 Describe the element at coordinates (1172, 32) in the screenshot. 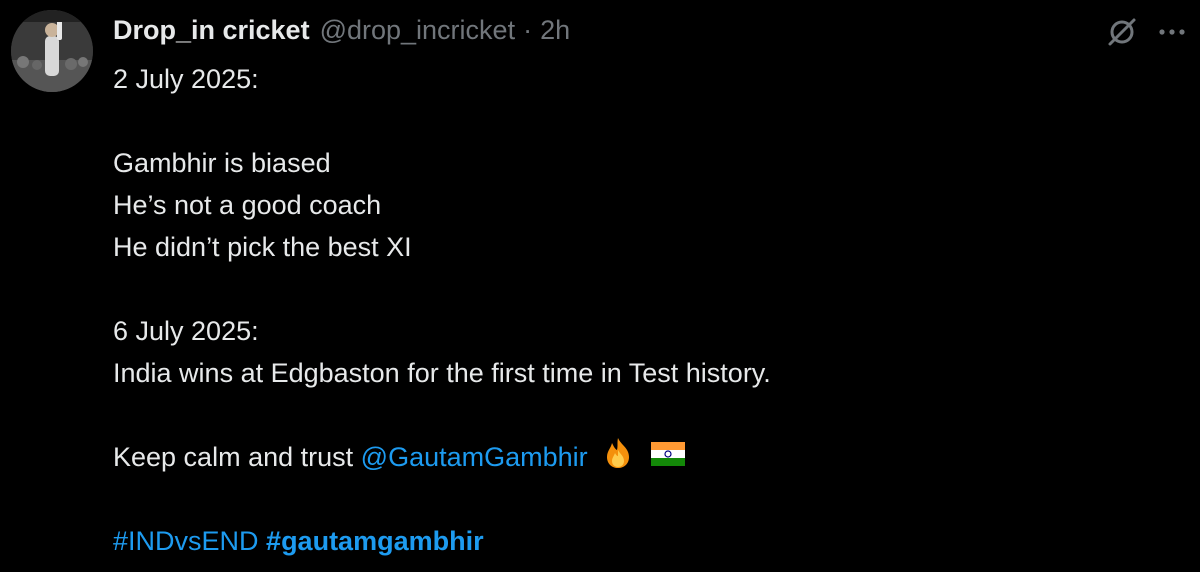

I see `more-icon` at that location.